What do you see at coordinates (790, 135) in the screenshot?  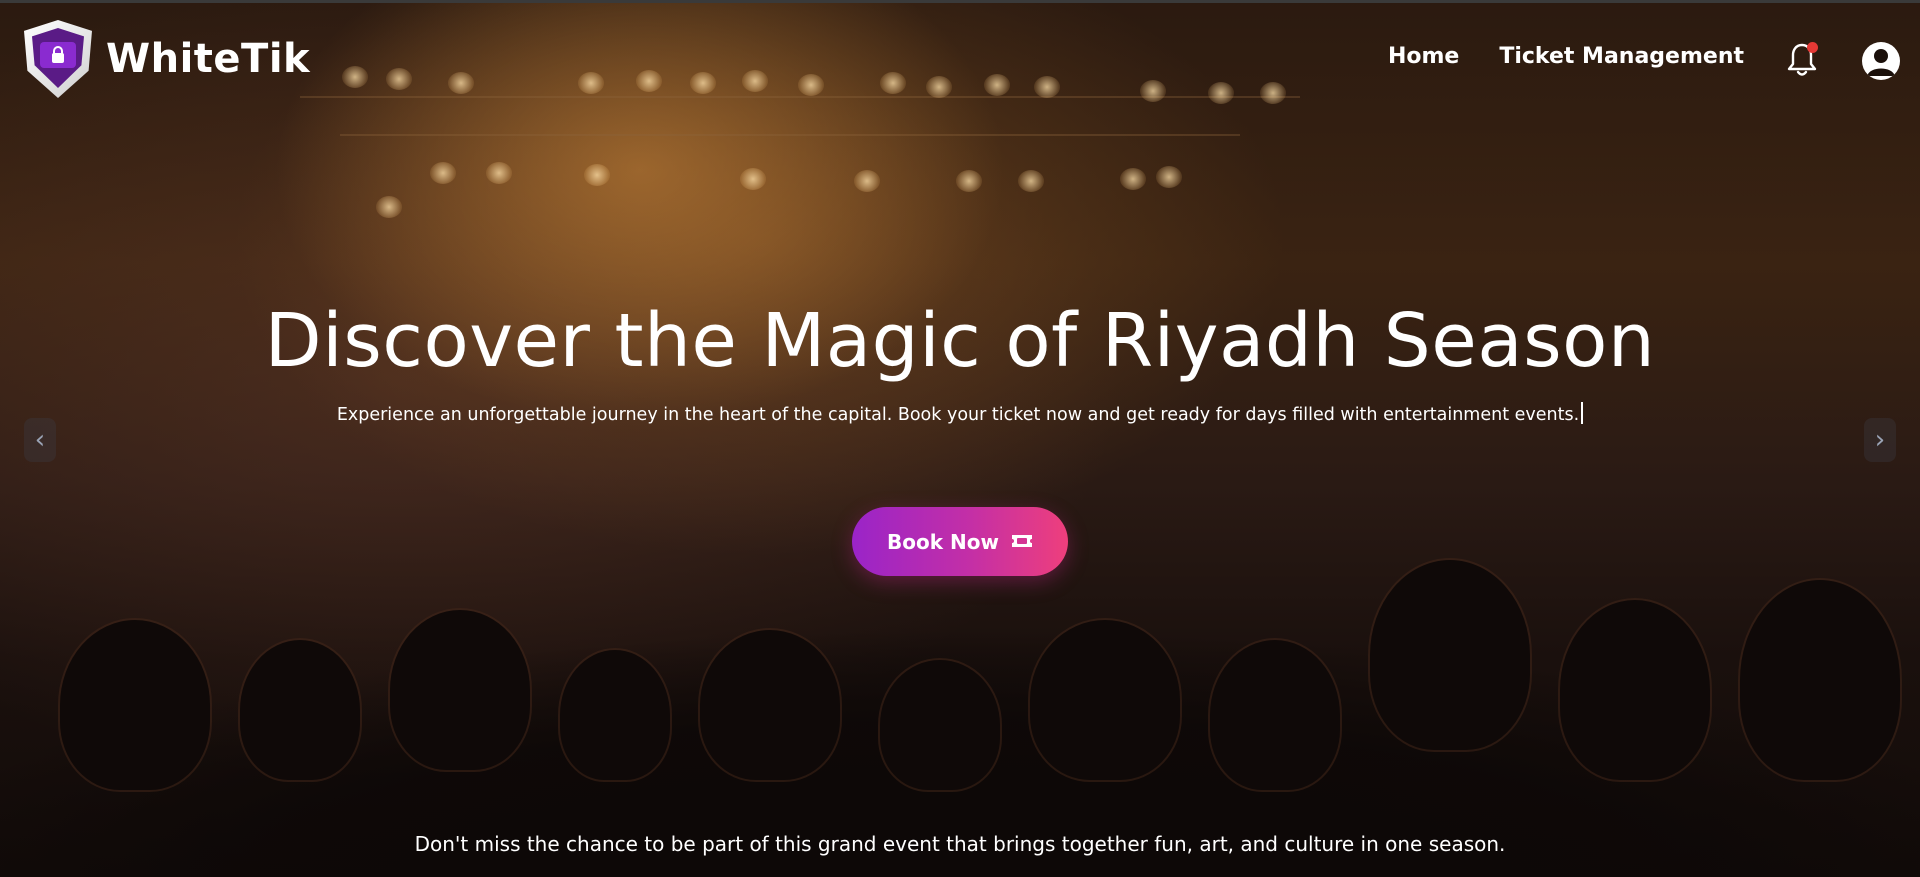 I see `stage-truss` at bounding box center [790, 135].